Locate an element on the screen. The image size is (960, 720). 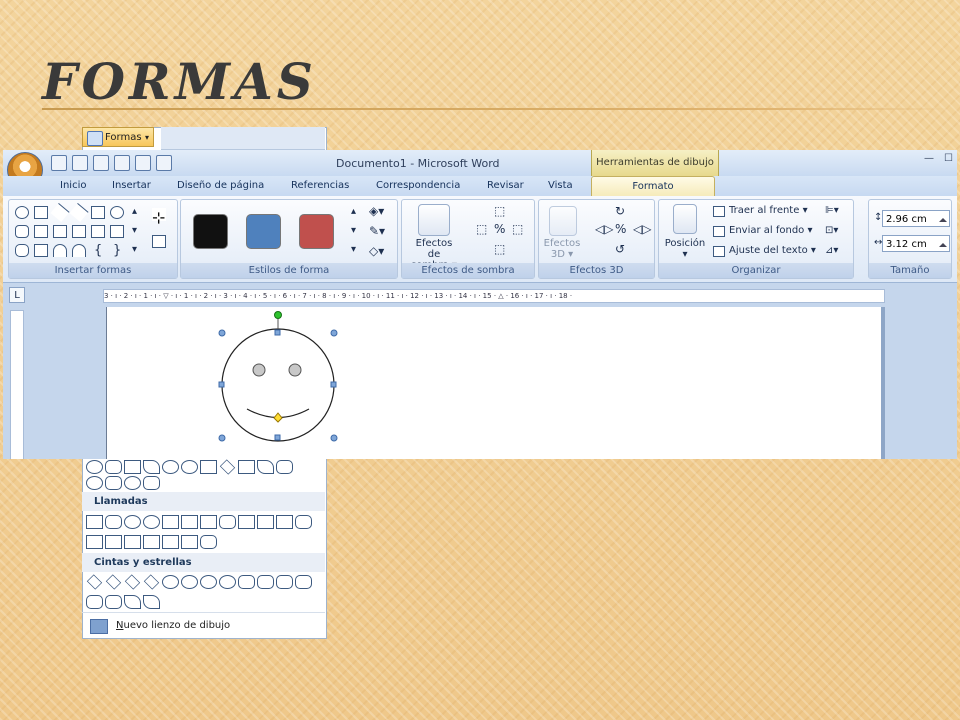
smiley-right-eye is located at coordinates (295, 370).